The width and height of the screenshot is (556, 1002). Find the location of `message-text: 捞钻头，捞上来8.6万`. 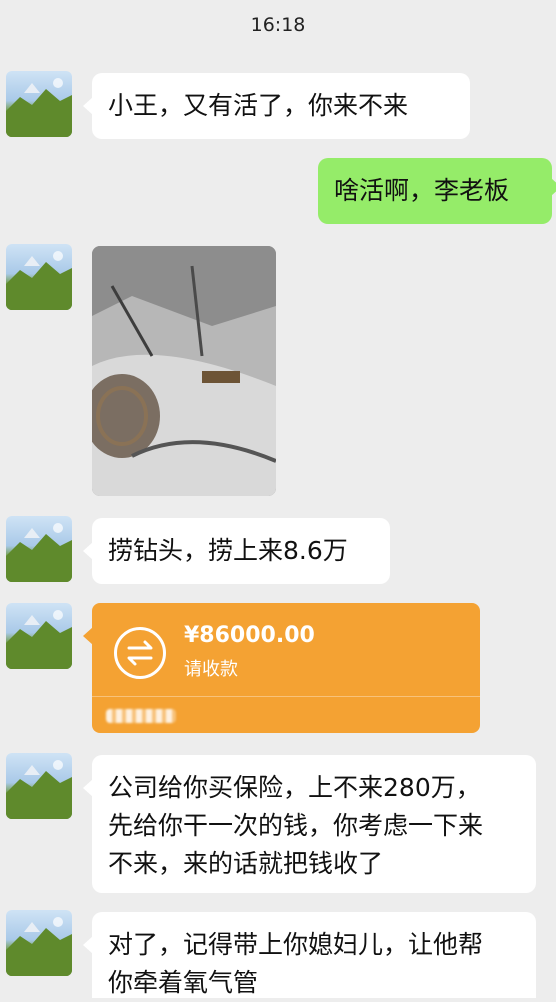

message-text: 捞钻头，捞上来8.6万 is located at coordinates (228, 550).